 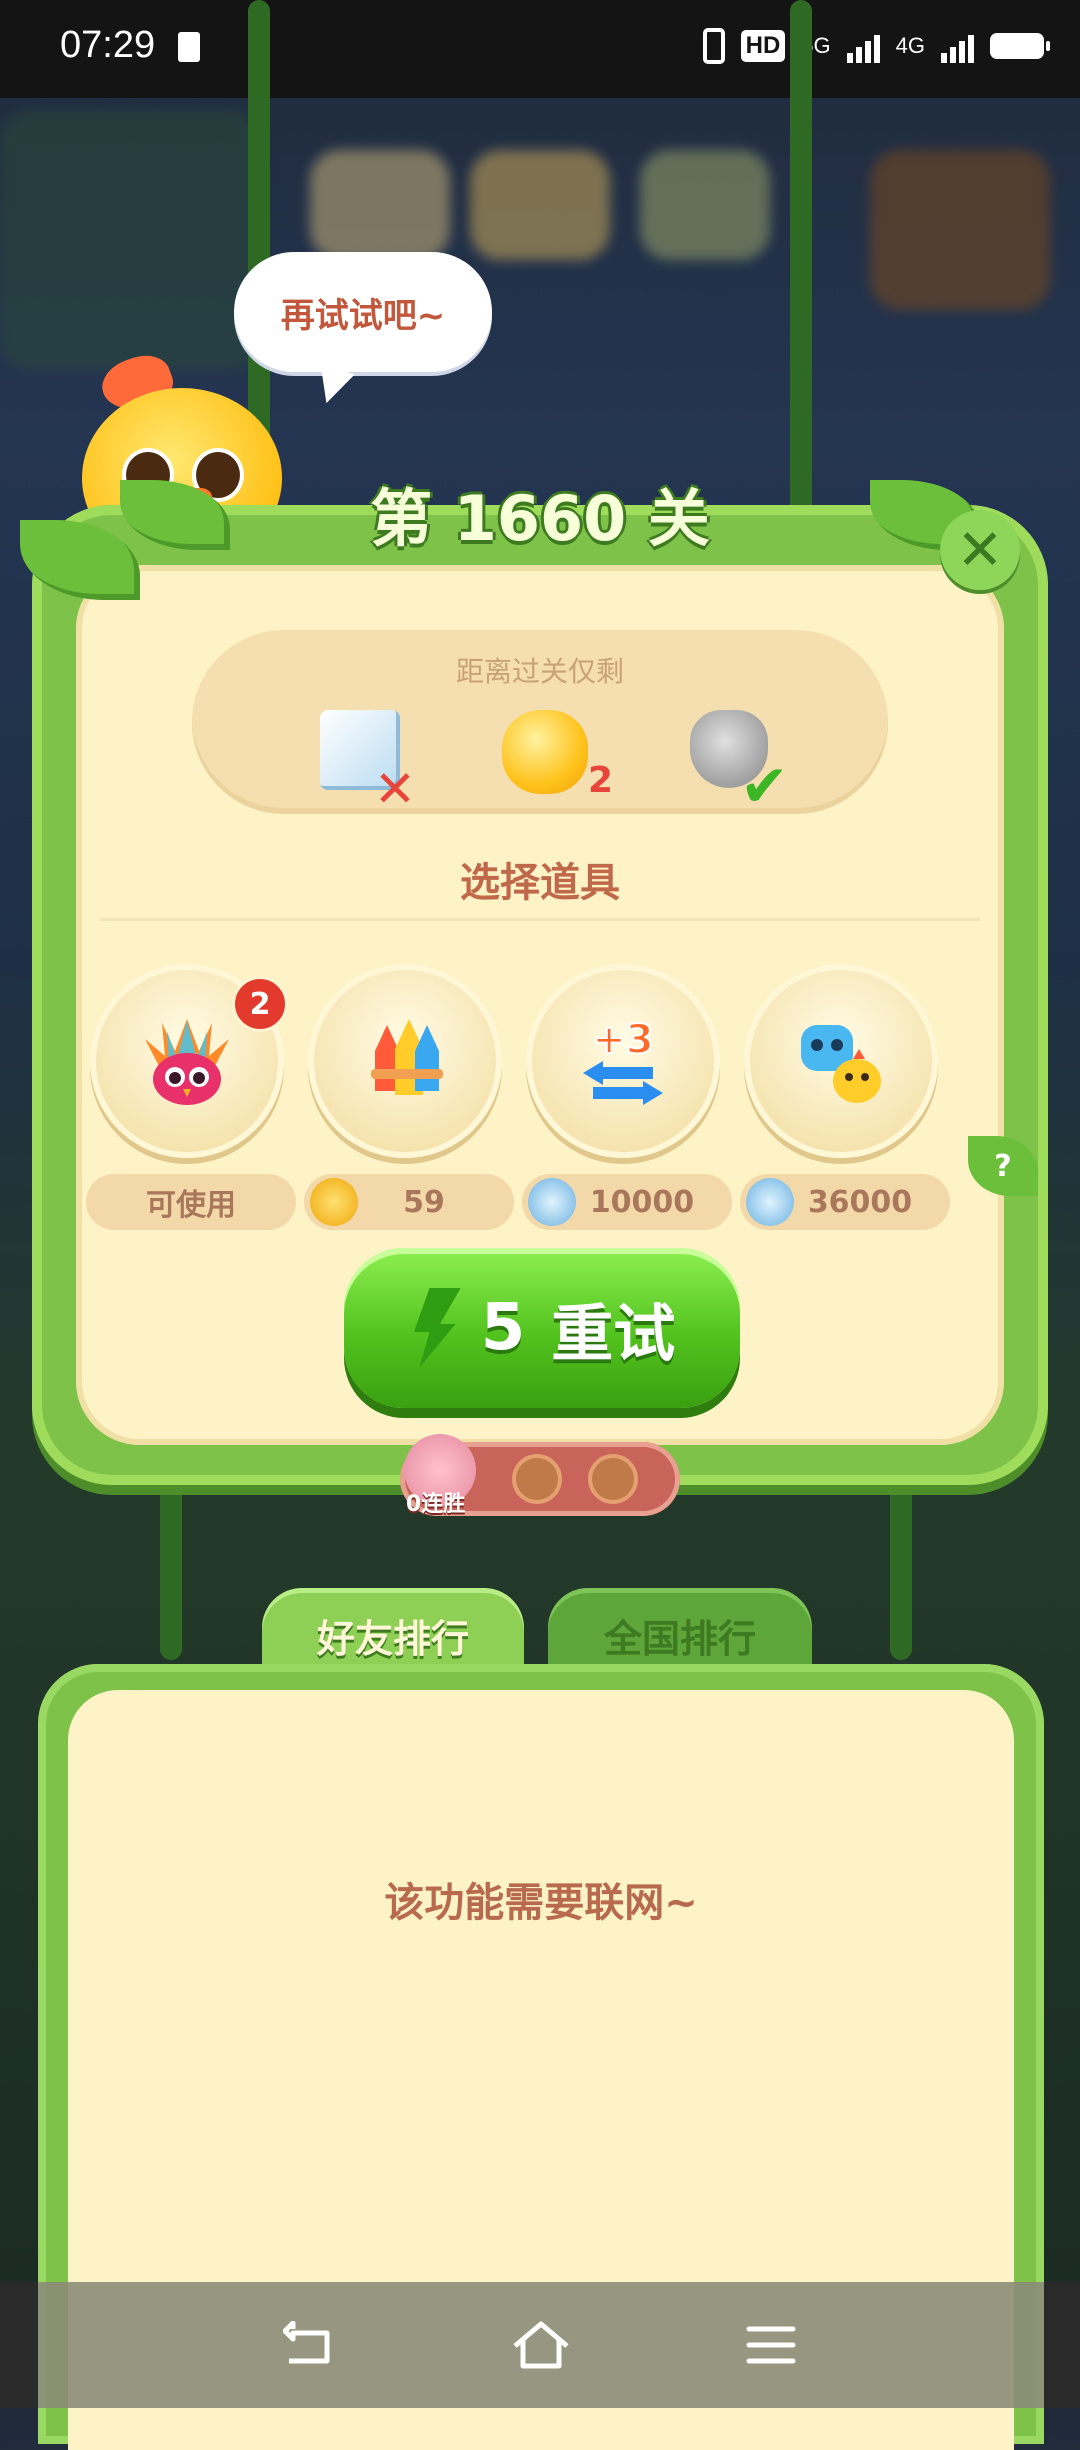 What do you see at coordinates (260, 1004) in the screenshot?
I see `booster-count-badge: 2` at bounding box center [260, 1004].